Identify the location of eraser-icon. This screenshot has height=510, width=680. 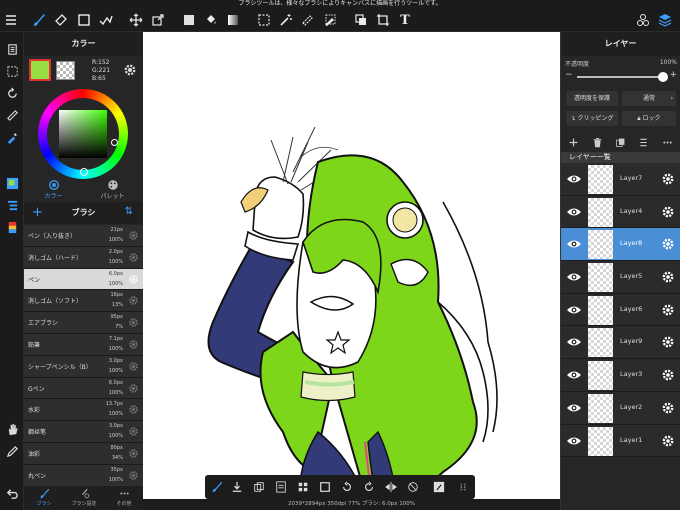
(61, 20).